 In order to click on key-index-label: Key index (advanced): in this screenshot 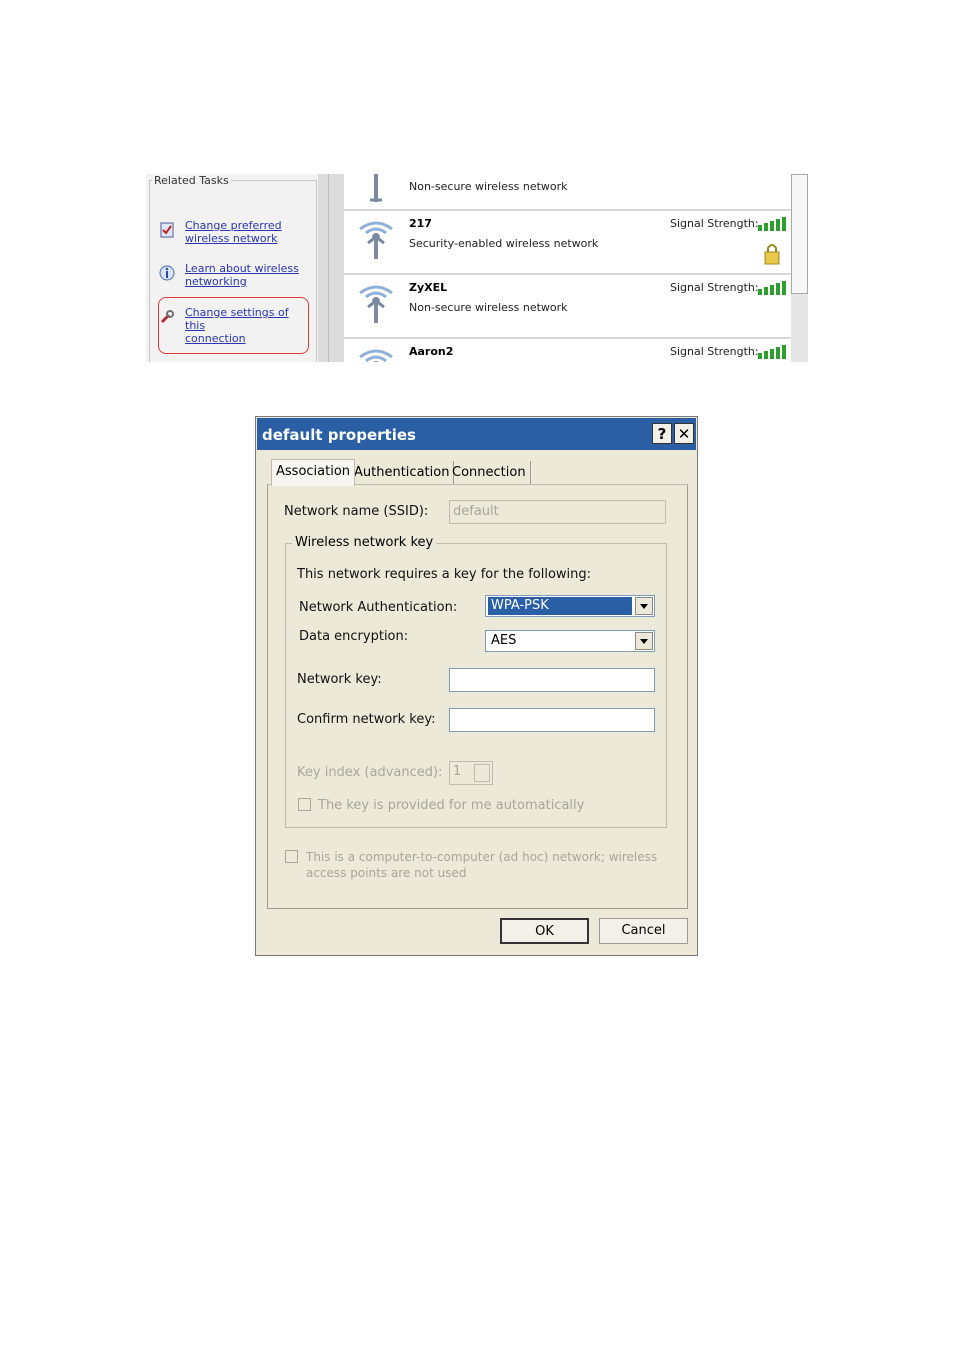, I will do `click(370, 772)`.